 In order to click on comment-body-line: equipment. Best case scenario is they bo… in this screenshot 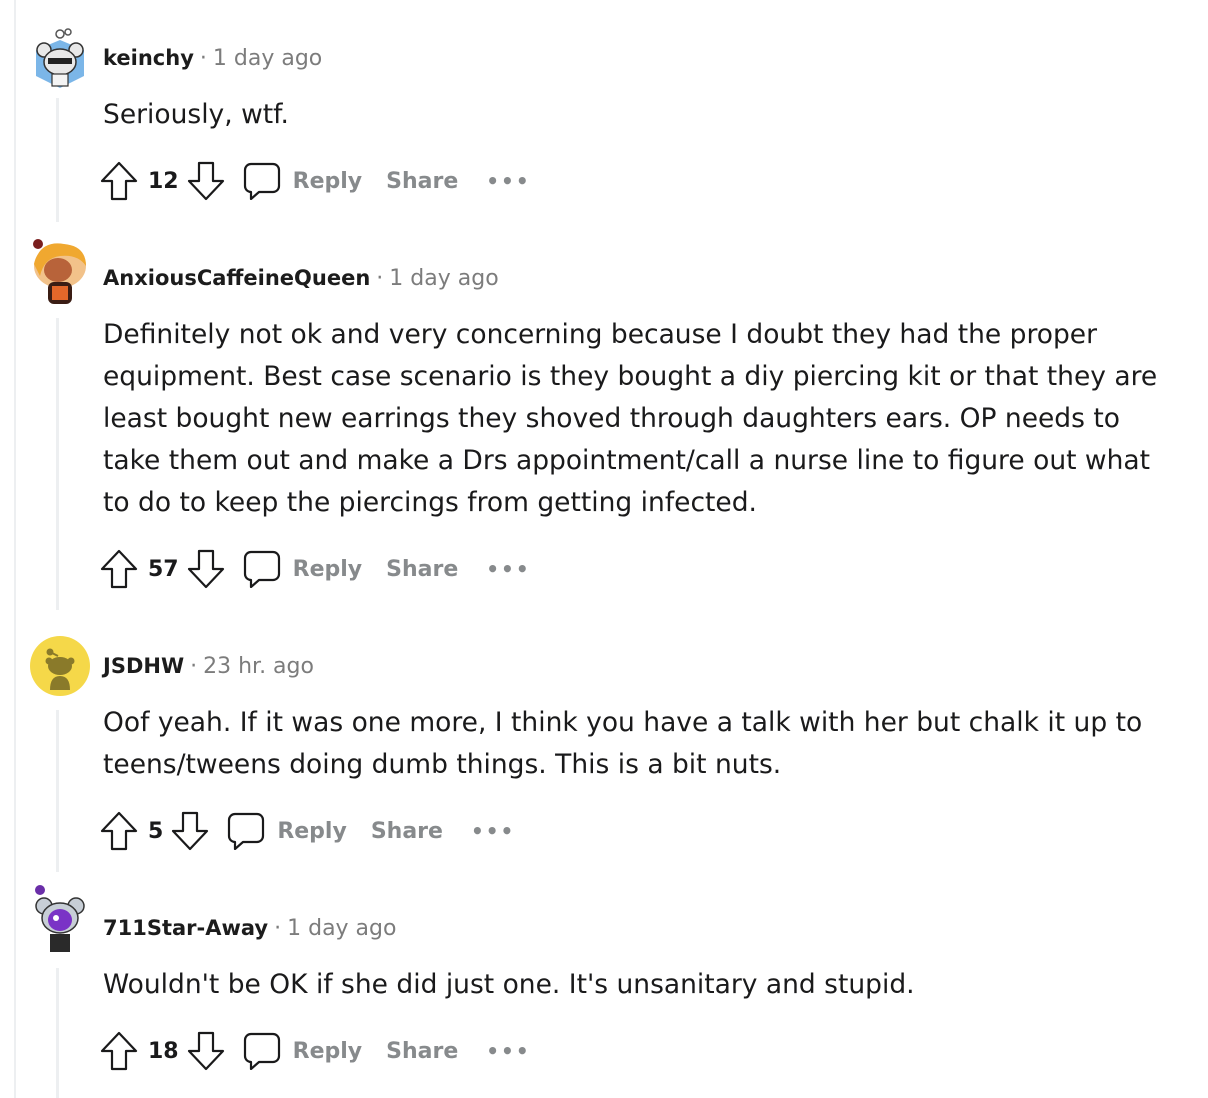, I will do `click(630, 376)`.